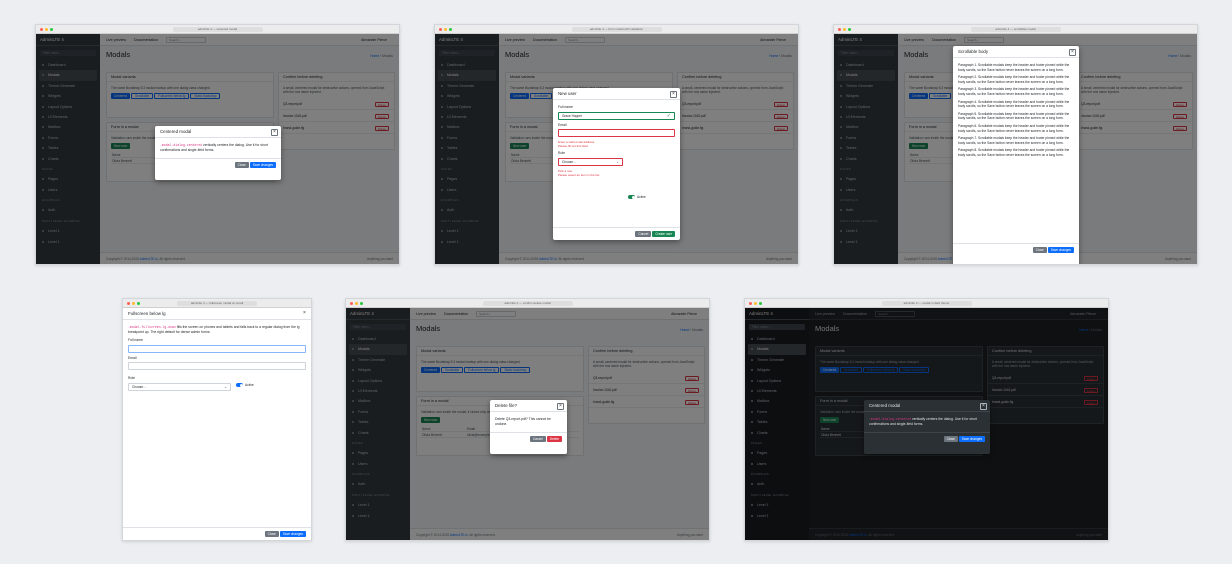 This screenshot has width=1232, height=564. I want to click on url-bar: adminlte 4 — scrollable modal, so click(1015, 29).